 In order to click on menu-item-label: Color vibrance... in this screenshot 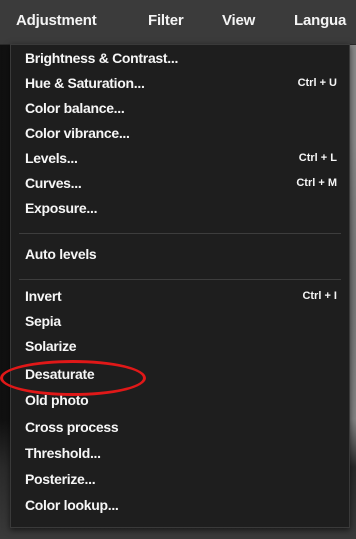, I will do `click(77, 133)`.